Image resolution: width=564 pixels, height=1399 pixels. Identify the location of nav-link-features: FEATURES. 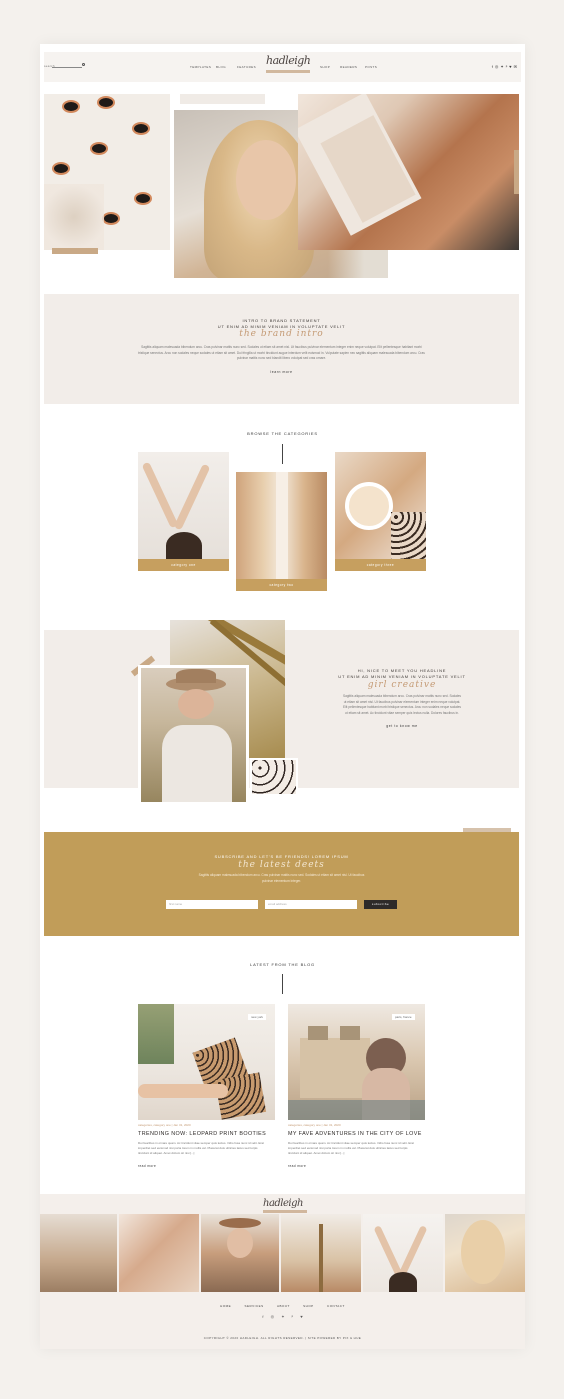
(246, 67).